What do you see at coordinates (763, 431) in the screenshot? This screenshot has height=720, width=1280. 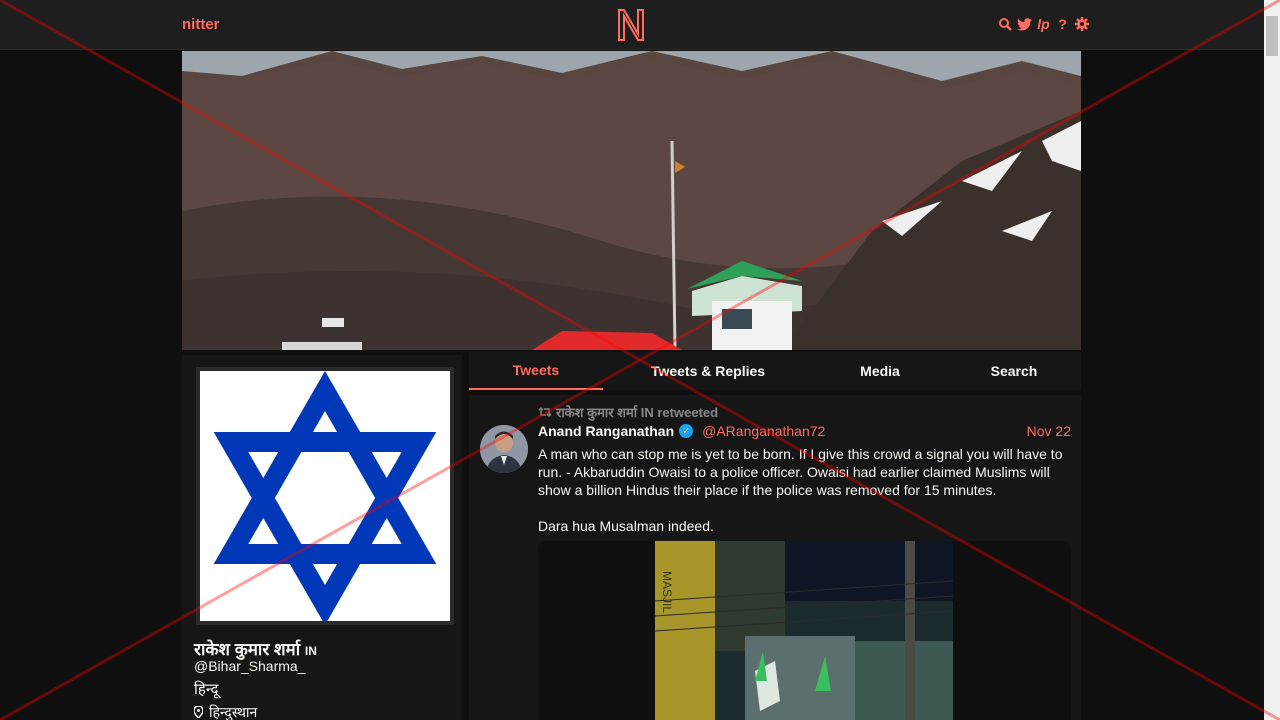 I see `tweet-author-handle: @ARanganathan72` at bounding box center [763, 431].